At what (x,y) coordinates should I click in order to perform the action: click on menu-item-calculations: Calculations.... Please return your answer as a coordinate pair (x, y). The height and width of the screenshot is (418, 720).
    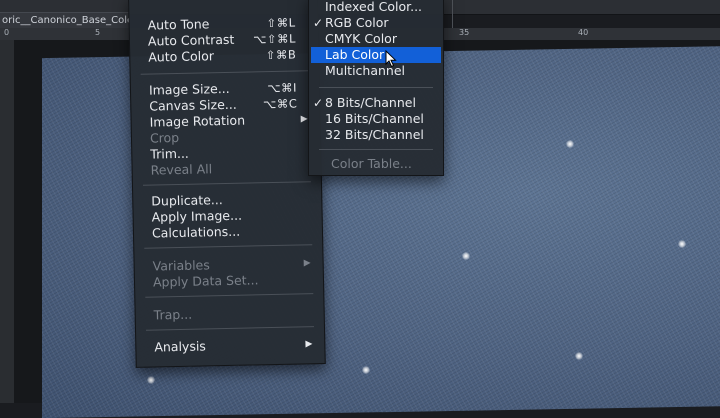
    Looking at the image, I should click on (228, 232).